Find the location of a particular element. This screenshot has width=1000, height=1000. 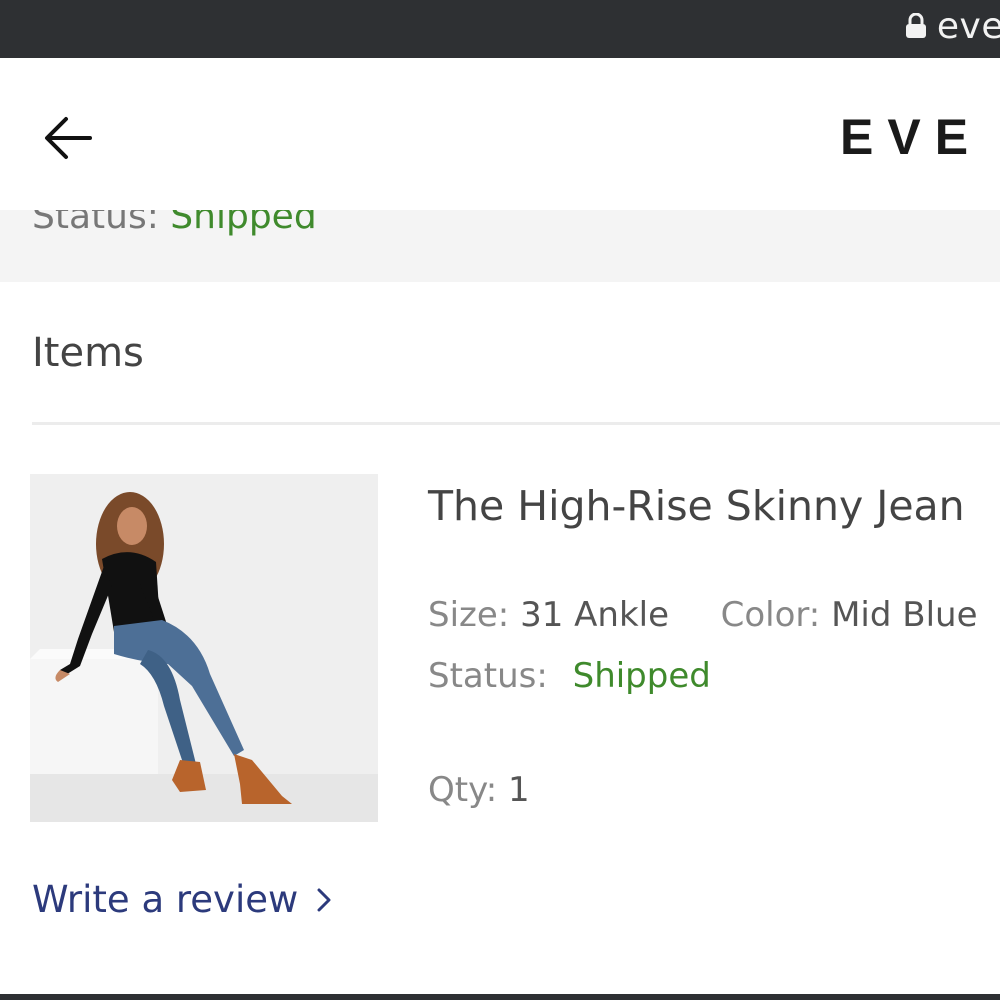

order-status-value: Shipped is located at coordinates (243, 223).